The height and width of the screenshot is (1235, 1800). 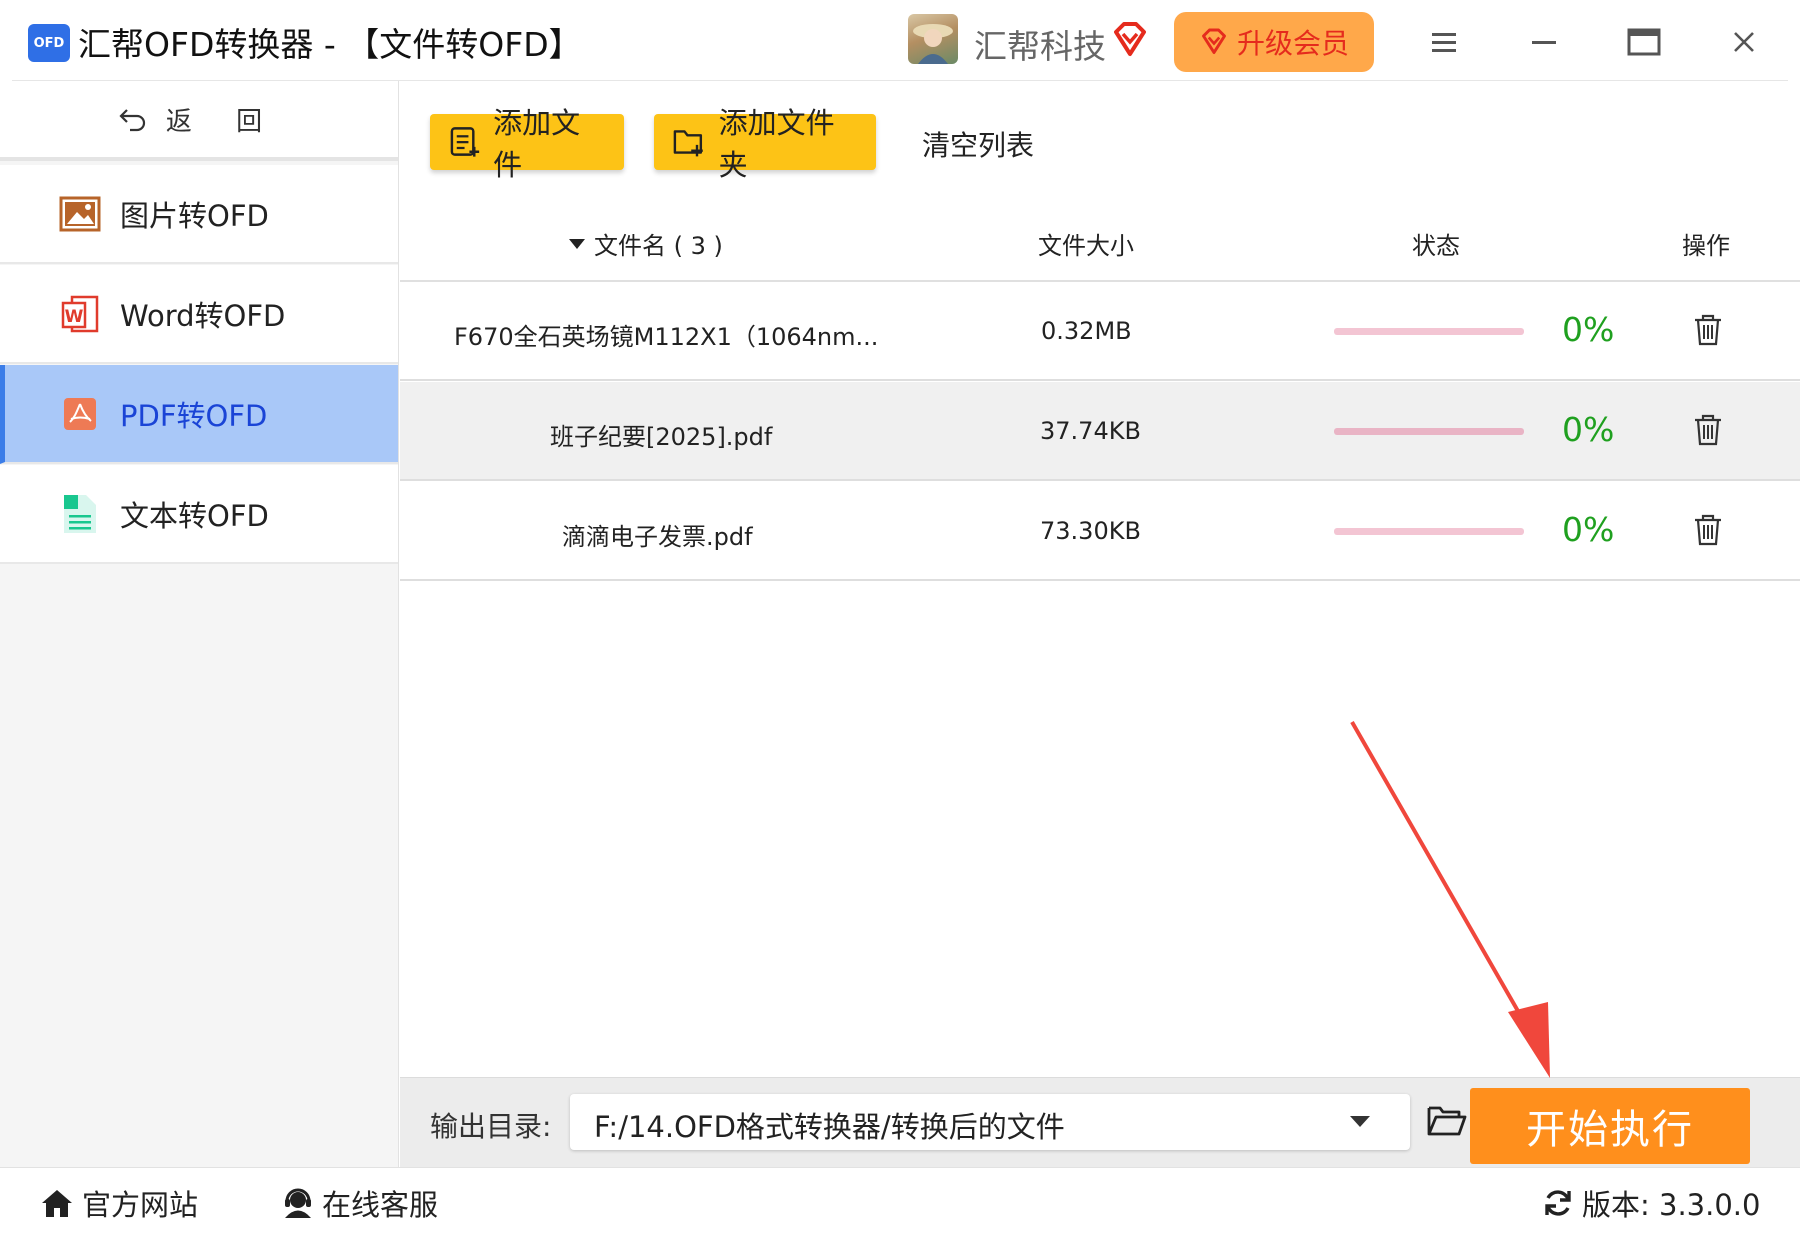 I want to click on close-icon, so click(x=1744, y=42).